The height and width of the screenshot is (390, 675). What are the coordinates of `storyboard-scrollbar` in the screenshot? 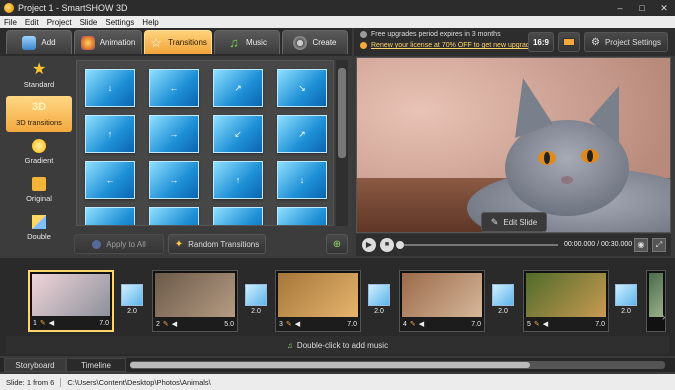 It's located at (397, 365).